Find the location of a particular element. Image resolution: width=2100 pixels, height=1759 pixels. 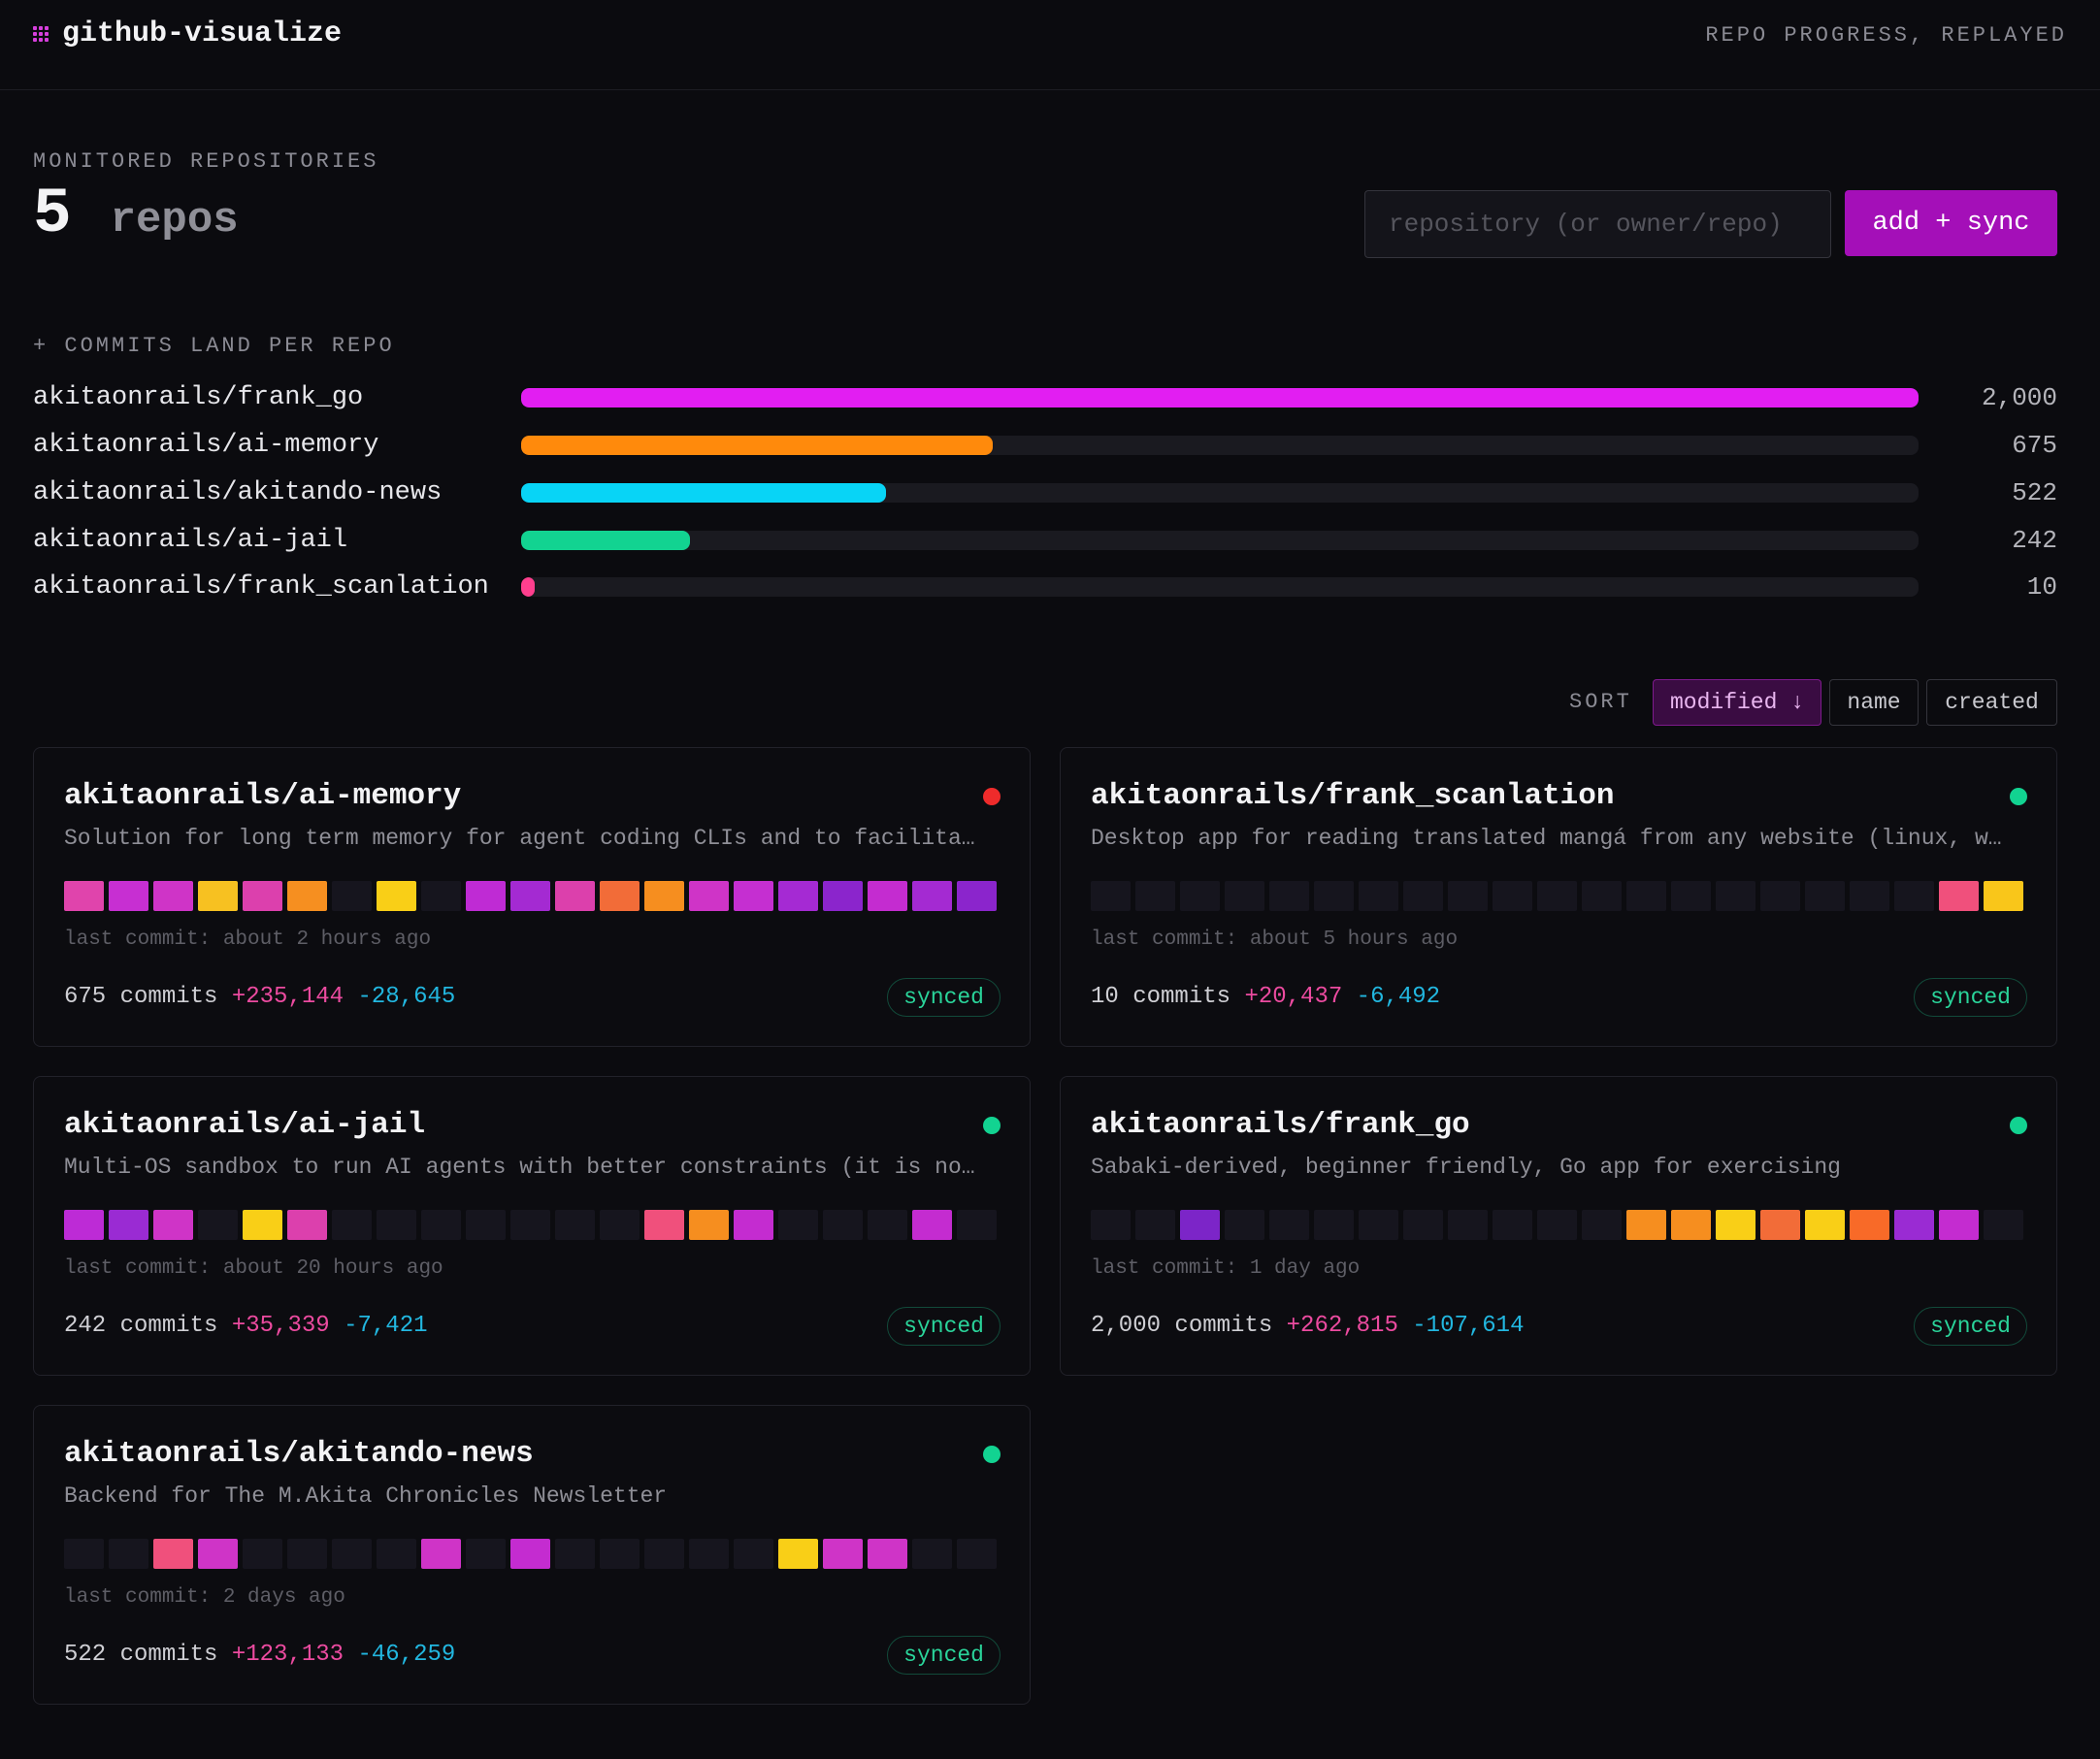

app-name: github-visualize is located at coordinates (202, 33).